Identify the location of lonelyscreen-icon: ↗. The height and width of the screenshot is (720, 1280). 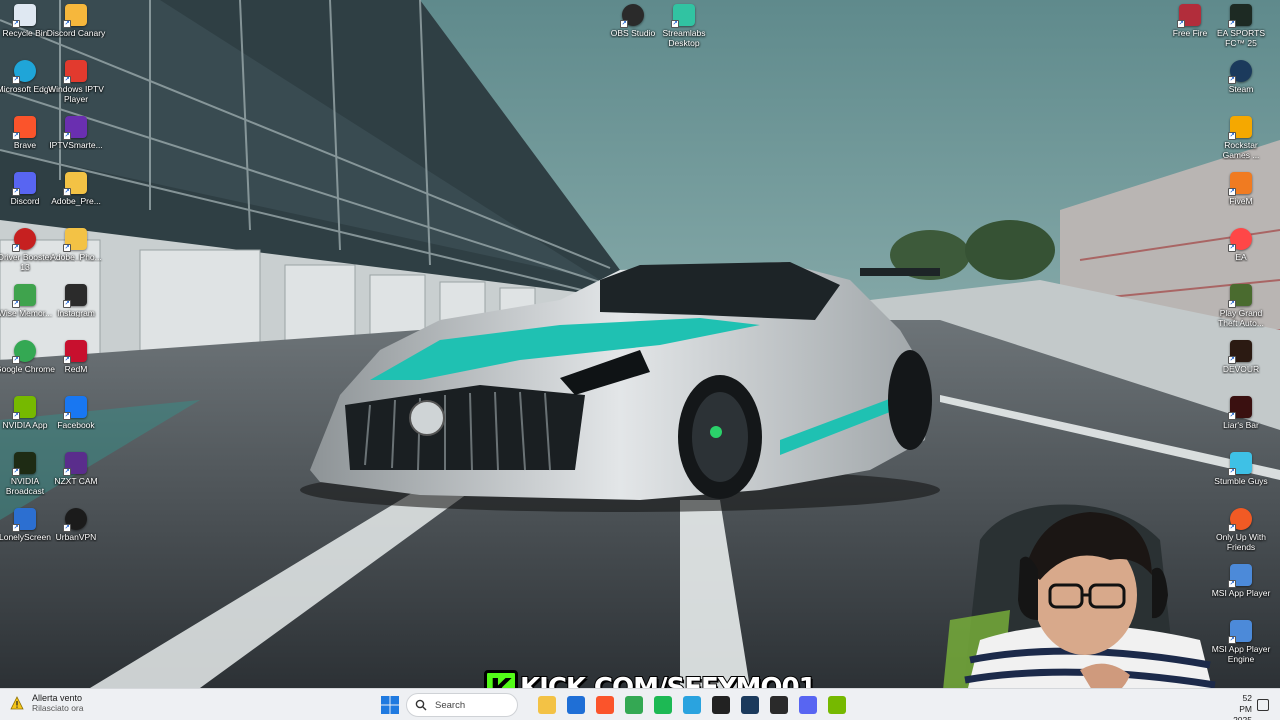
(24, 520).